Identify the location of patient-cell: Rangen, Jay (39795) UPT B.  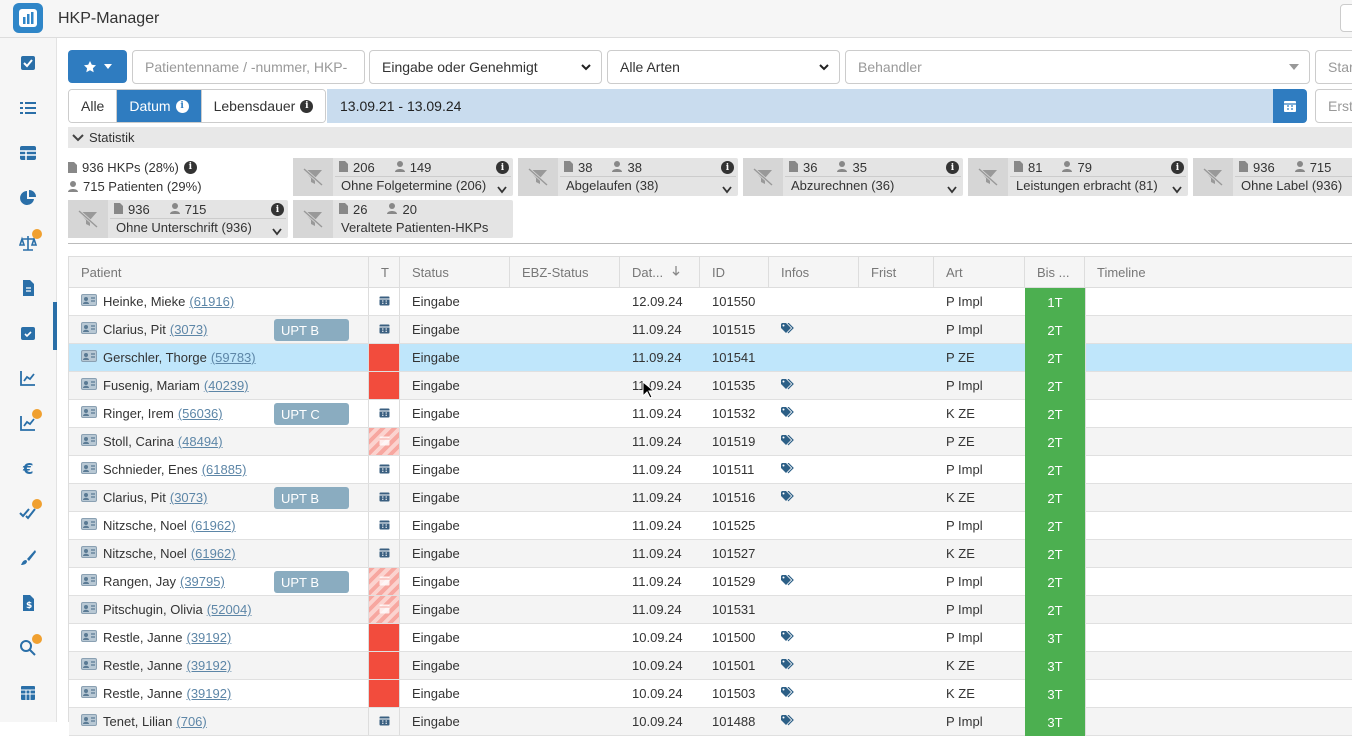
(219, 581).